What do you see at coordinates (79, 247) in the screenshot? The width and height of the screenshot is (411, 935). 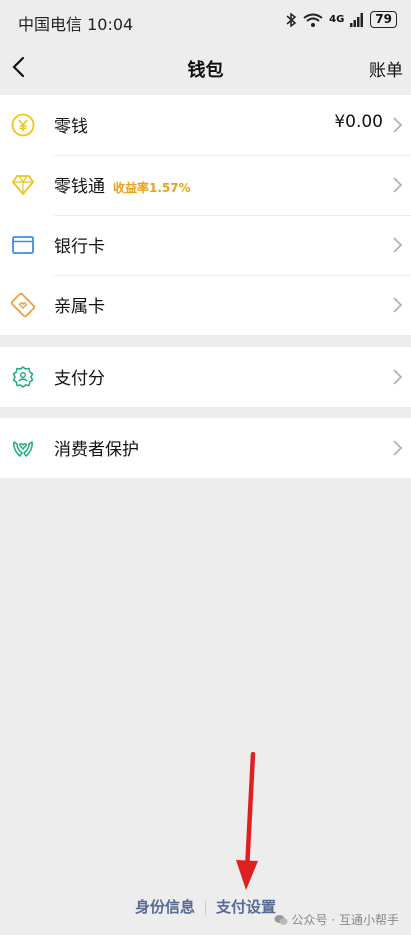 I see `list-item-label: 银行卡` at bounding box center [79, 247].